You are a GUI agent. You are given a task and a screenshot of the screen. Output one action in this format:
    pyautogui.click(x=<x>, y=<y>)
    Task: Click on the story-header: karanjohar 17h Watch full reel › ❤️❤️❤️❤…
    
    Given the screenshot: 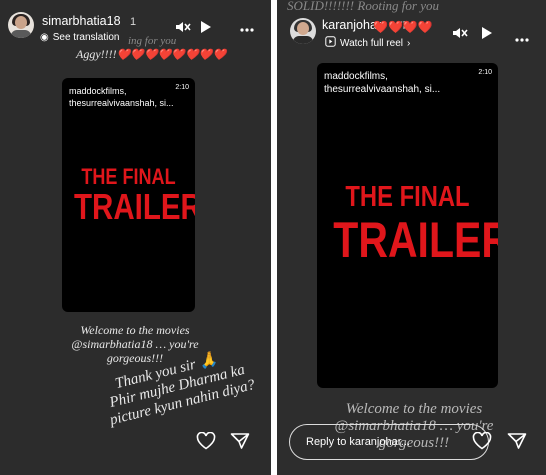 What is the action you would take?
    pyautogui.click(x=411, y=29)
    